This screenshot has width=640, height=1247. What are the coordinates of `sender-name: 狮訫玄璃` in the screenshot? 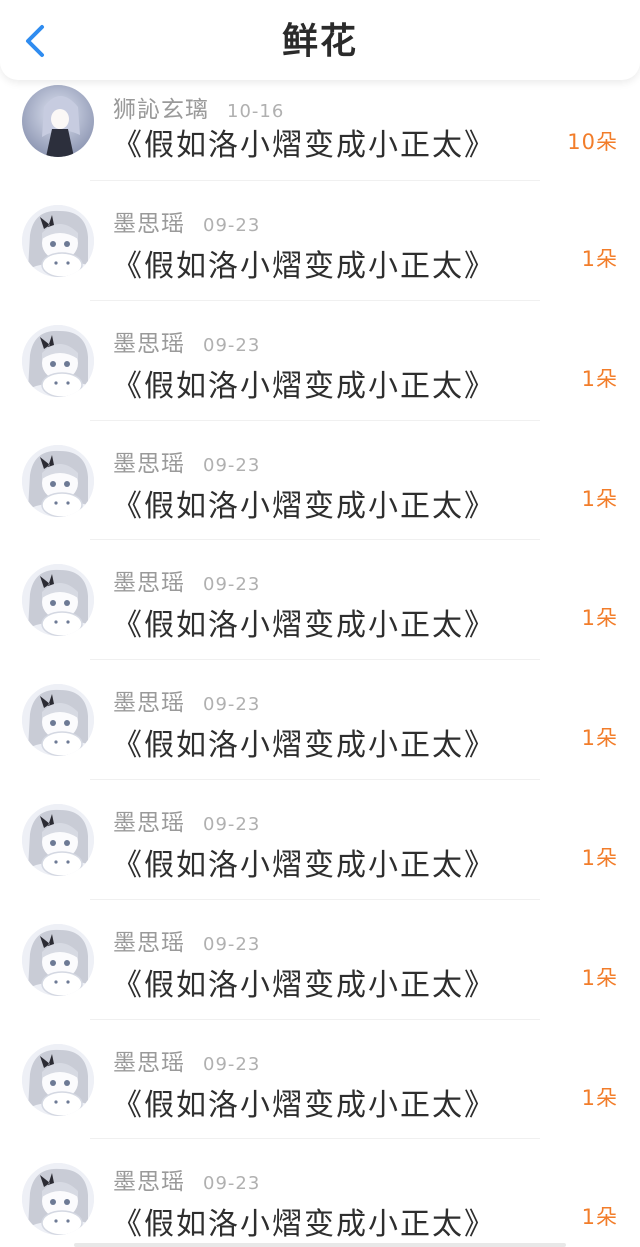 It's located at (161, 107).